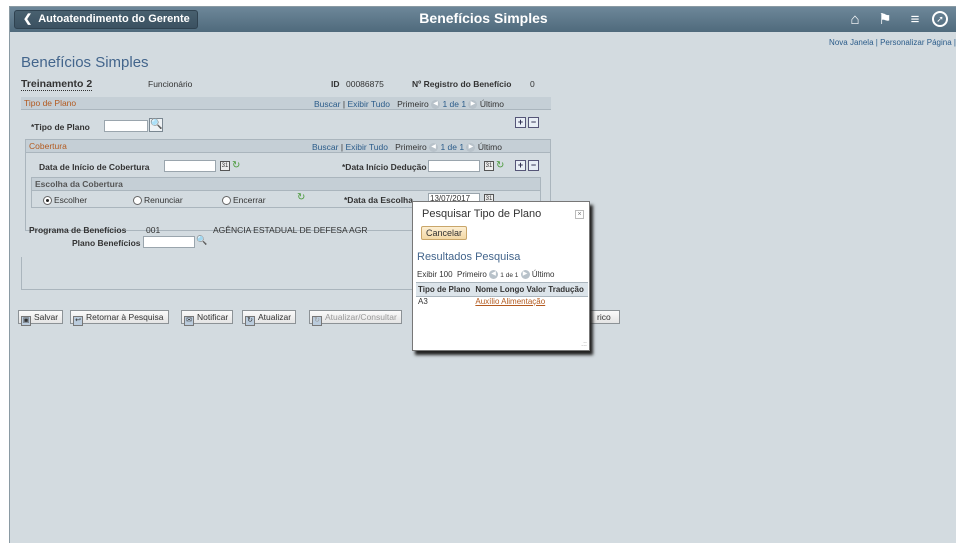 The width and height of the screenshot is (956, 543). I want to click on personalize-page-link: Personalizar Página, so click(916, 42).